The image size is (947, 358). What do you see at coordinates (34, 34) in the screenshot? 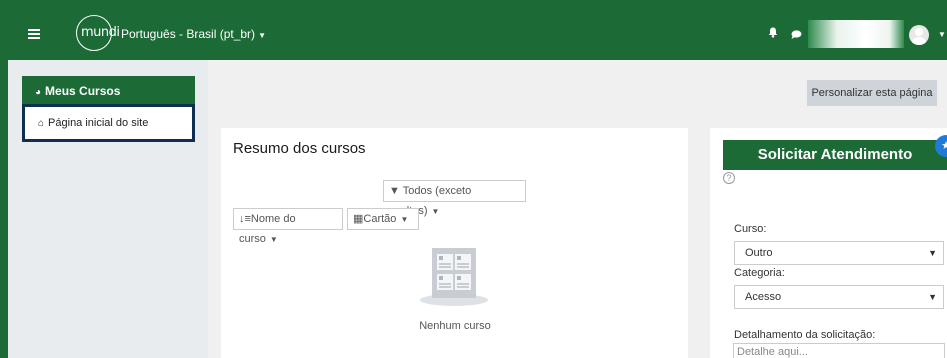
I see `hamburger-icon` at bounding box center [34, 34].